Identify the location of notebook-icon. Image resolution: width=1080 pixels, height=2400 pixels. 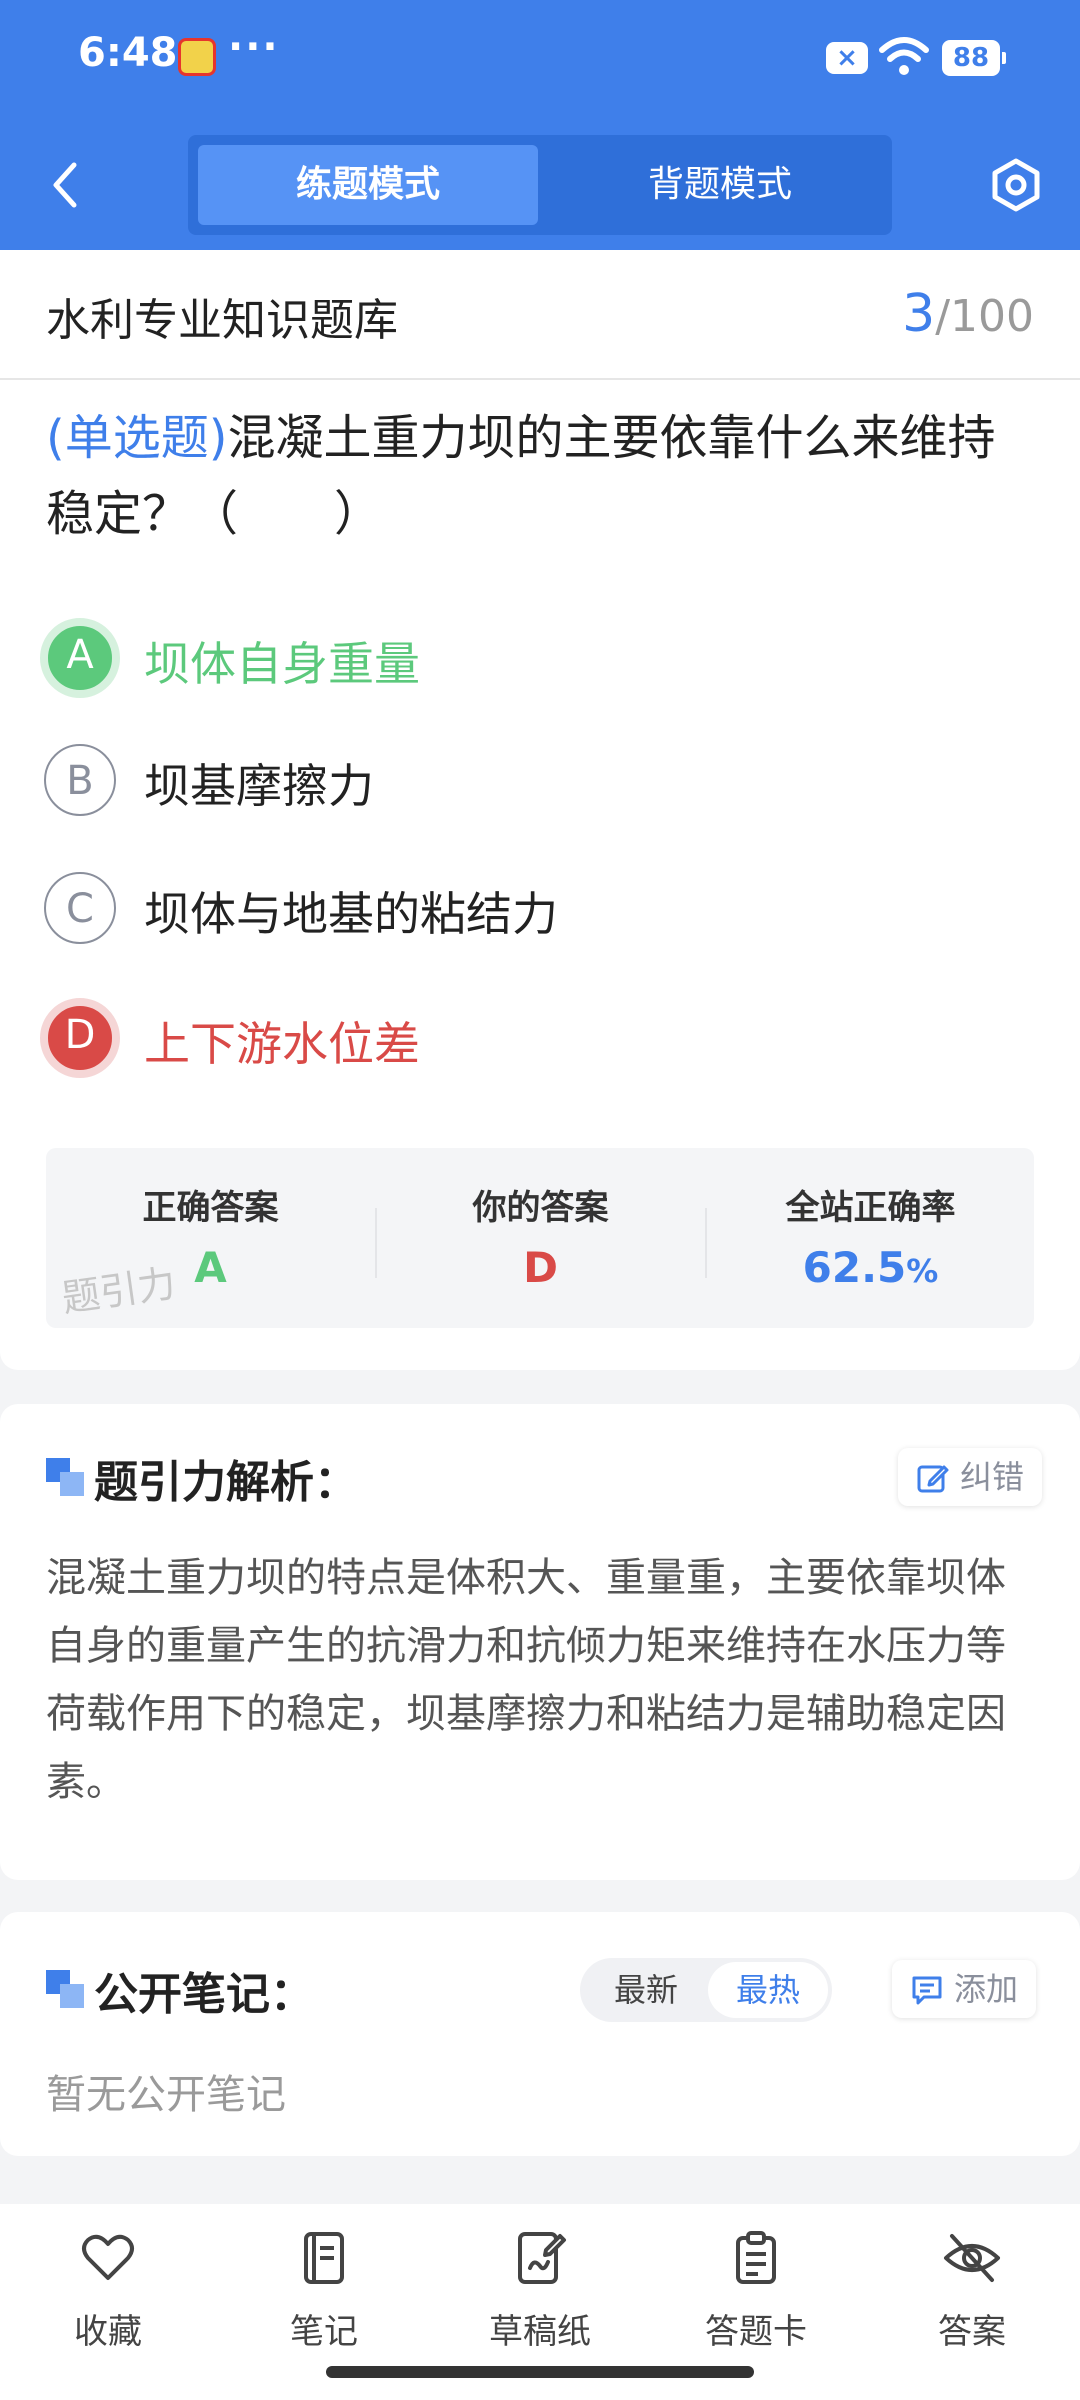
(324, 2258).